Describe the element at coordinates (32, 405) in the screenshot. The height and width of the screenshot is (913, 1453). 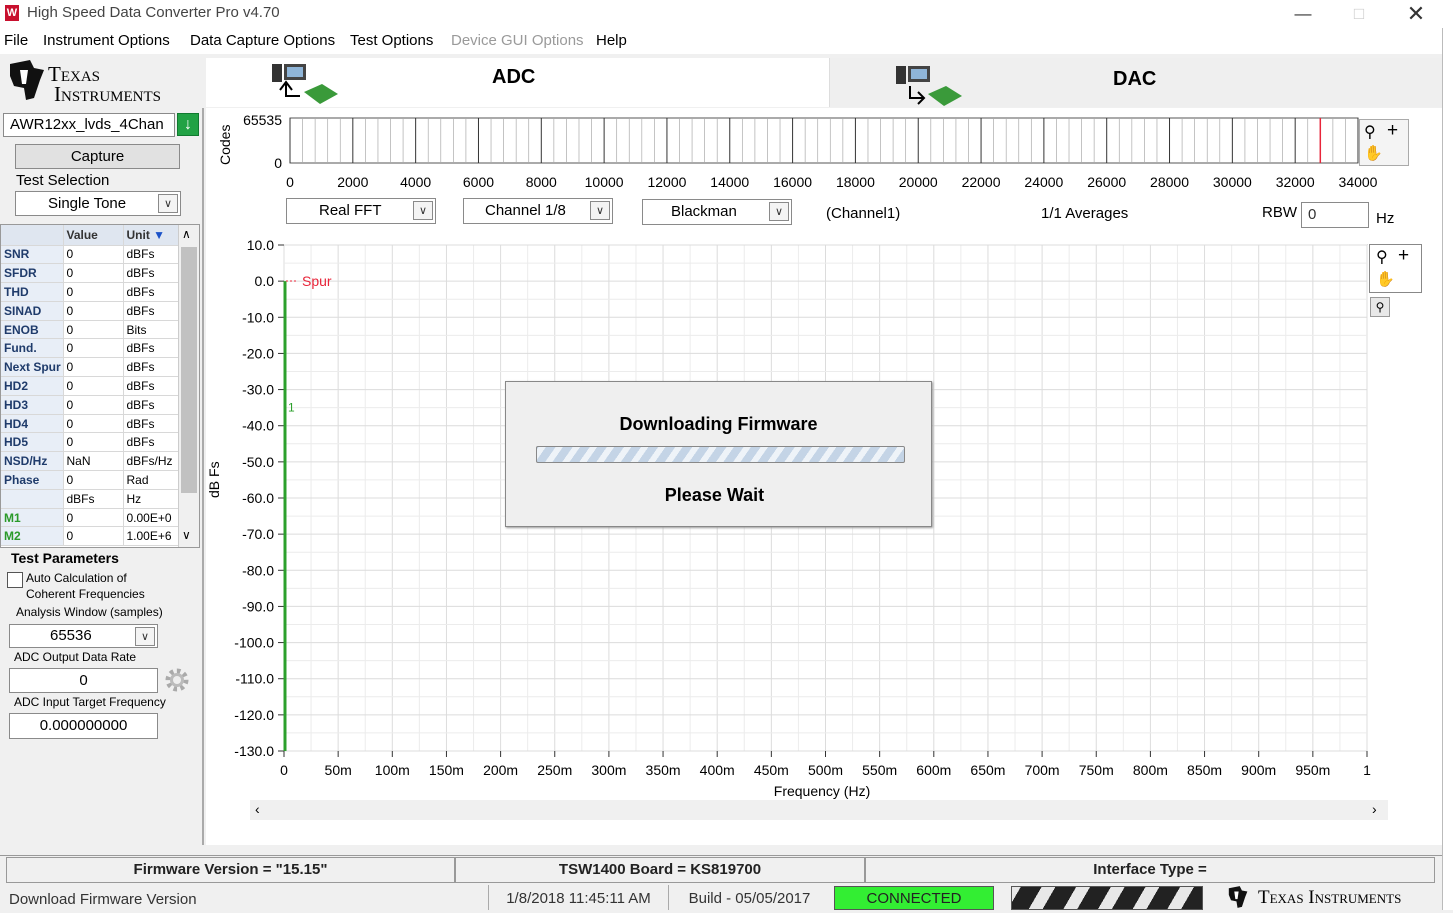
I see `measurement-name: HD3` at that location.